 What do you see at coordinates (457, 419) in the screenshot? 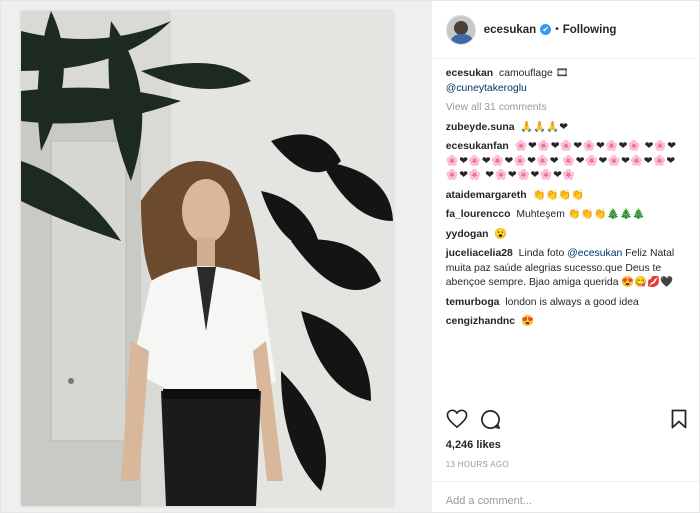
I see `heart-icon` at bounding box center [457, 419].